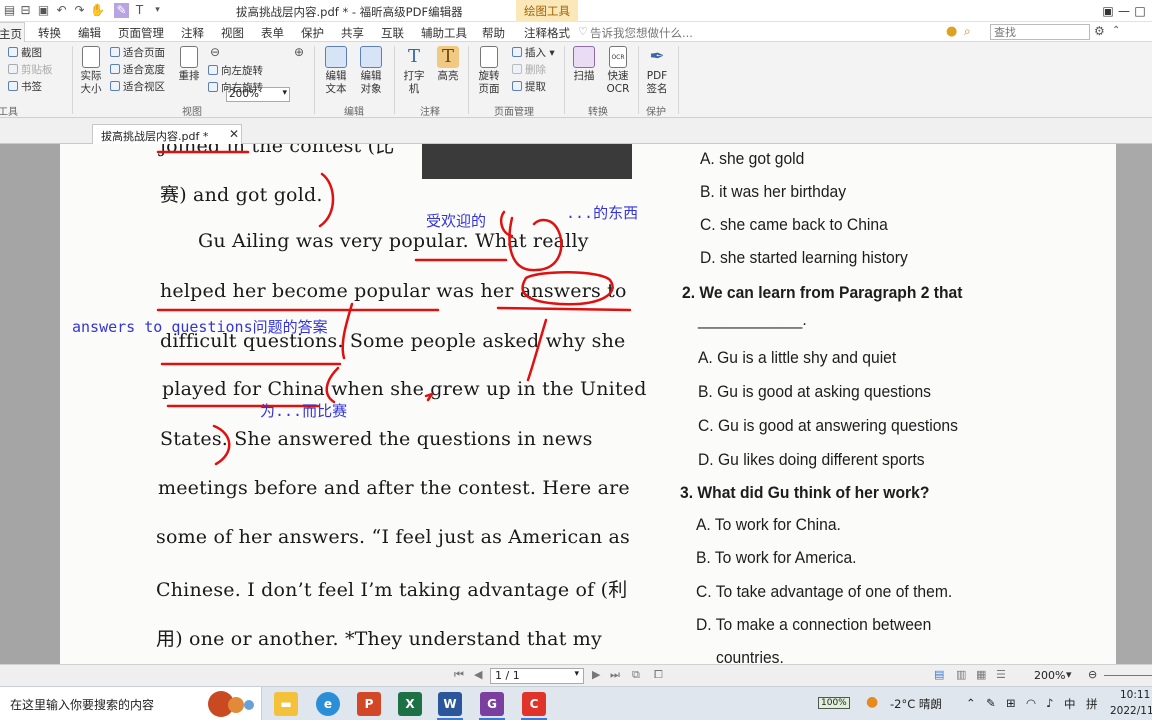 This screenshot has height=720, width=1152. I want to click on pdf-sign-button: ✒ PDF签名, so click(657, 71).